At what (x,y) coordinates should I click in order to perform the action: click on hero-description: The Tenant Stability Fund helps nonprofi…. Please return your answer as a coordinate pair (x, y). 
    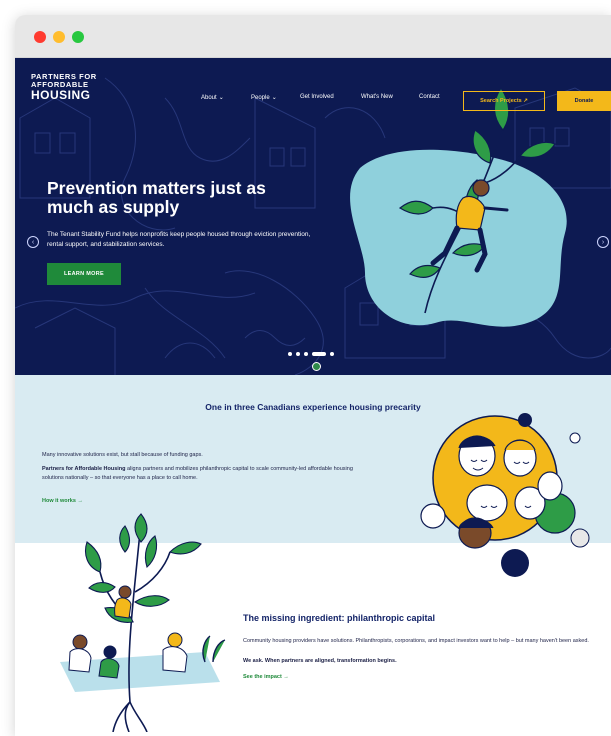
    Looking at the image, I should click on (179, 239).